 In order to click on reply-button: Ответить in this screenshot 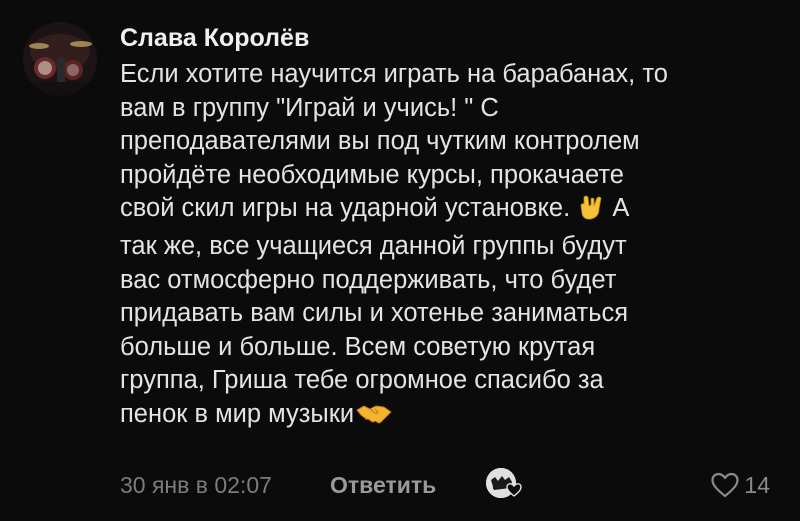, I will do `click(383, 485)`.